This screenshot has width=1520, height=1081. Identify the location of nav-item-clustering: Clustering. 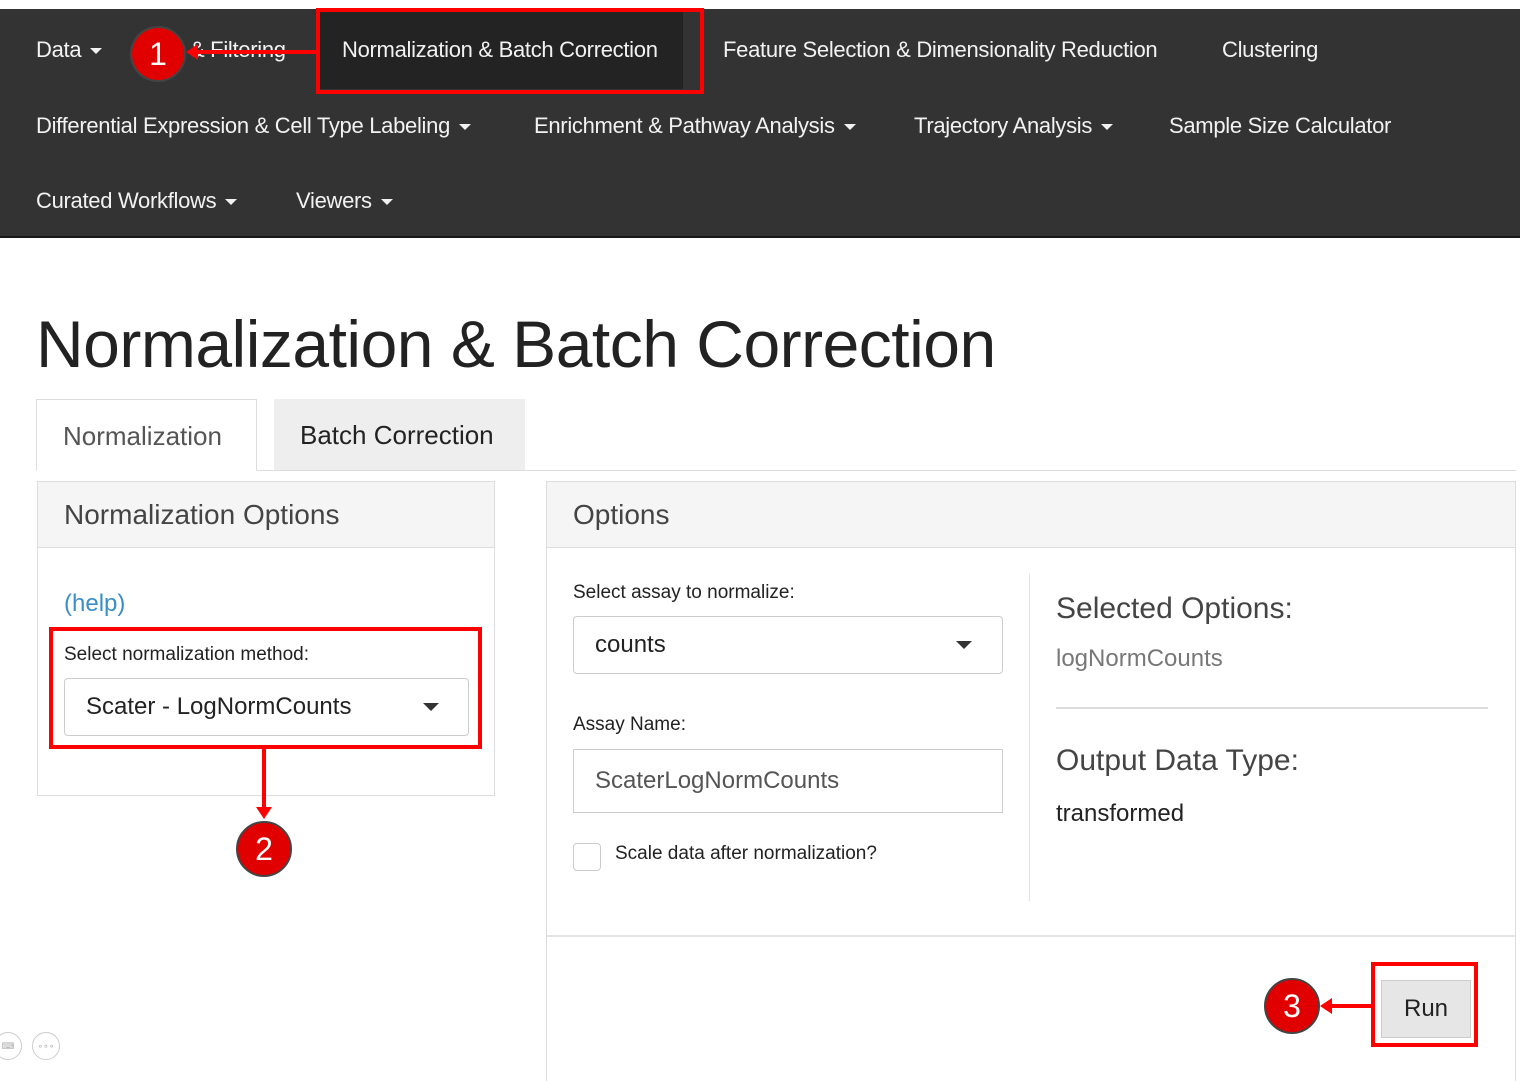
(1270, 50).